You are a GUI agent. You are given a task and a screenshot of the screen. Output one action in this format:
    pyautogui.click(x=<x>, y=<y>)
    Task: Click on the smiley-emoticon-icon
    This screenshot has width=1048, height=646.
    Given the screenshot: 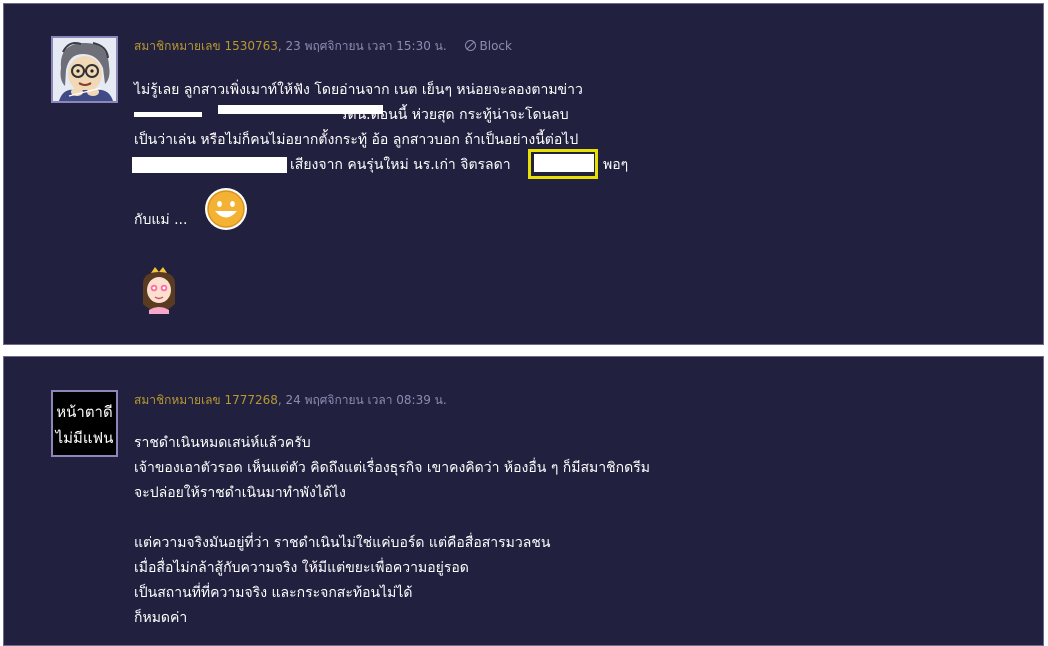 What is the action you would take?
    pyautogui.click(x=226, y=209)
    